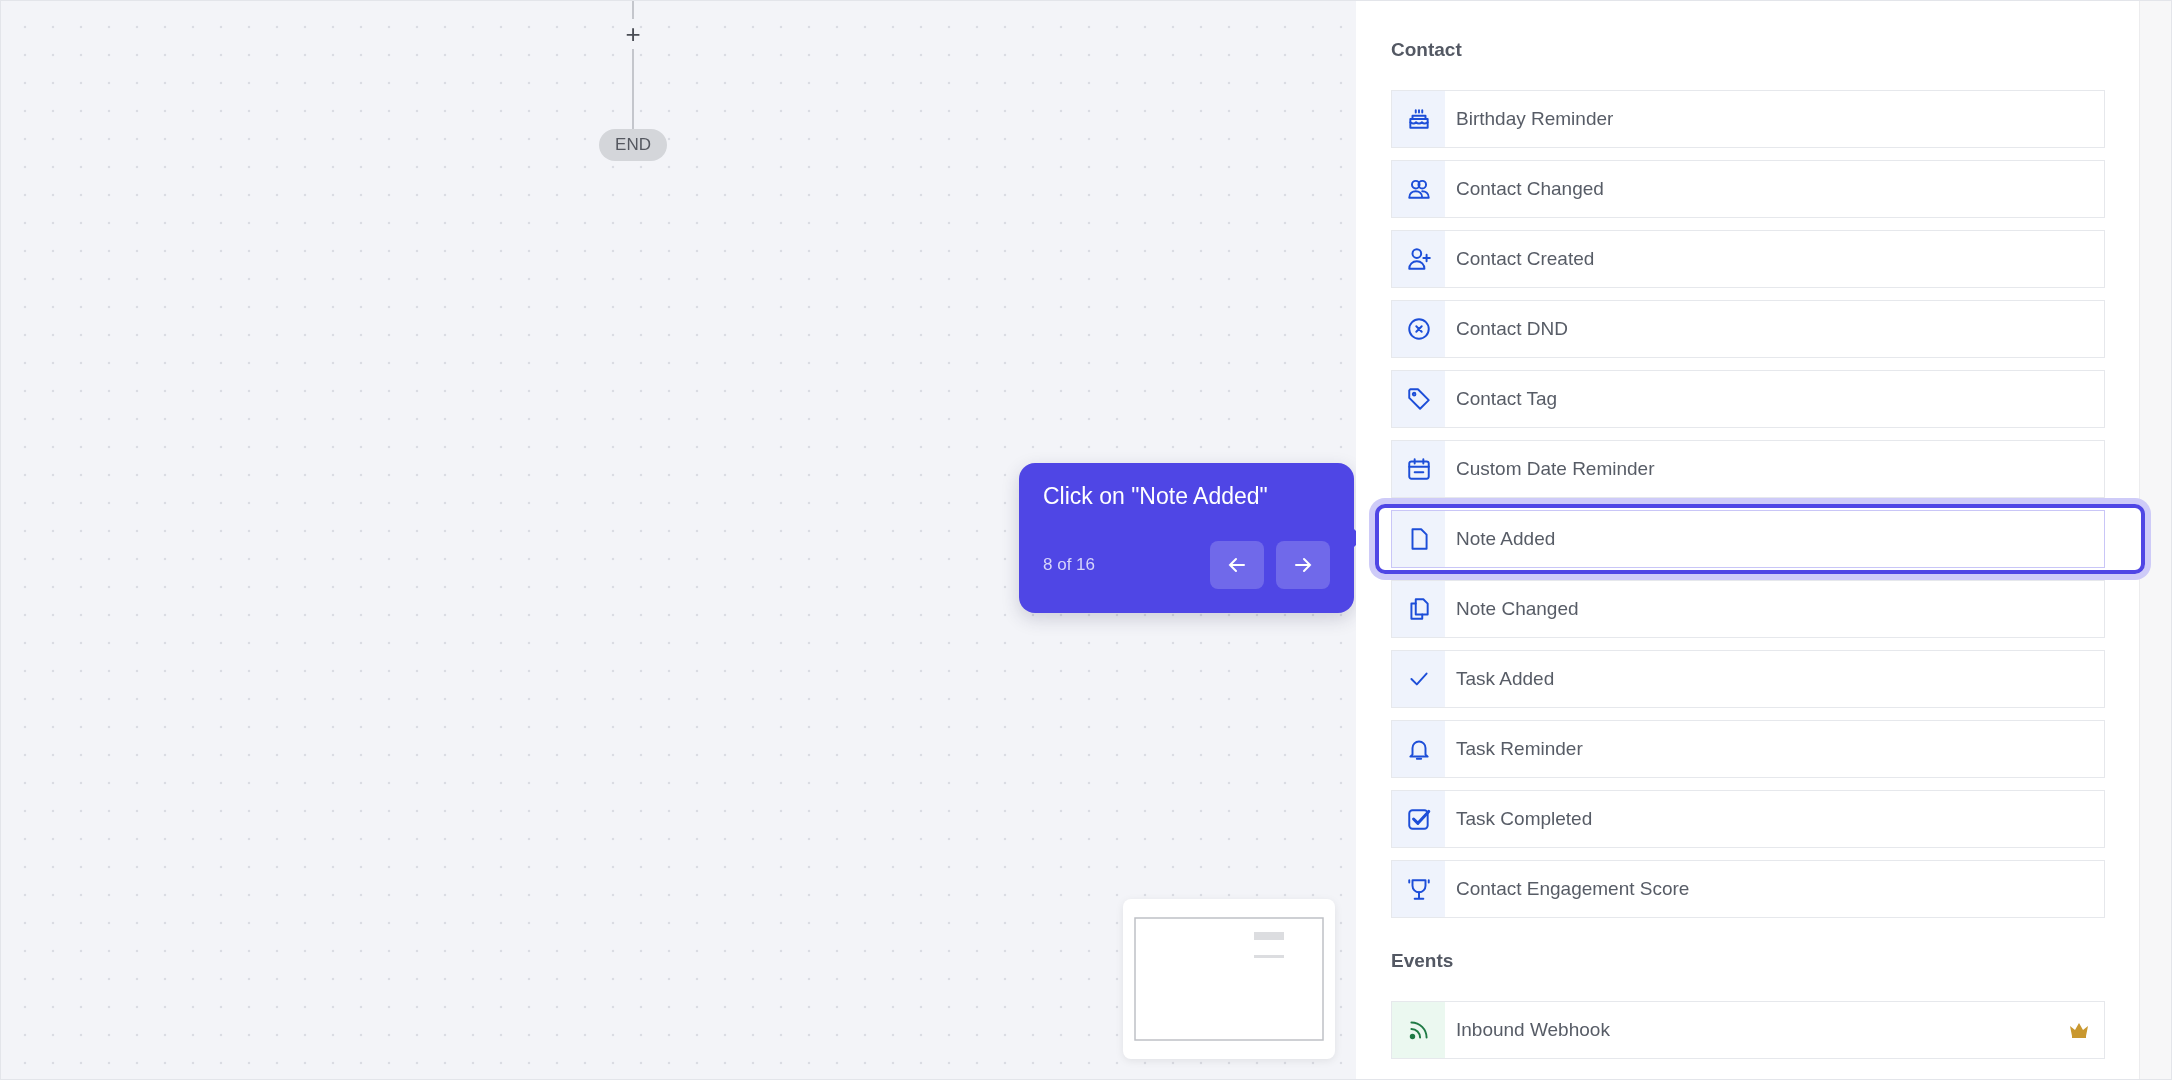 The height and width of the screenshot is (1080, 2172). Describe the element at coordinates (1573, 889) in the screenshot. I see `trigger-label: Contact Engagement Score` at that location.